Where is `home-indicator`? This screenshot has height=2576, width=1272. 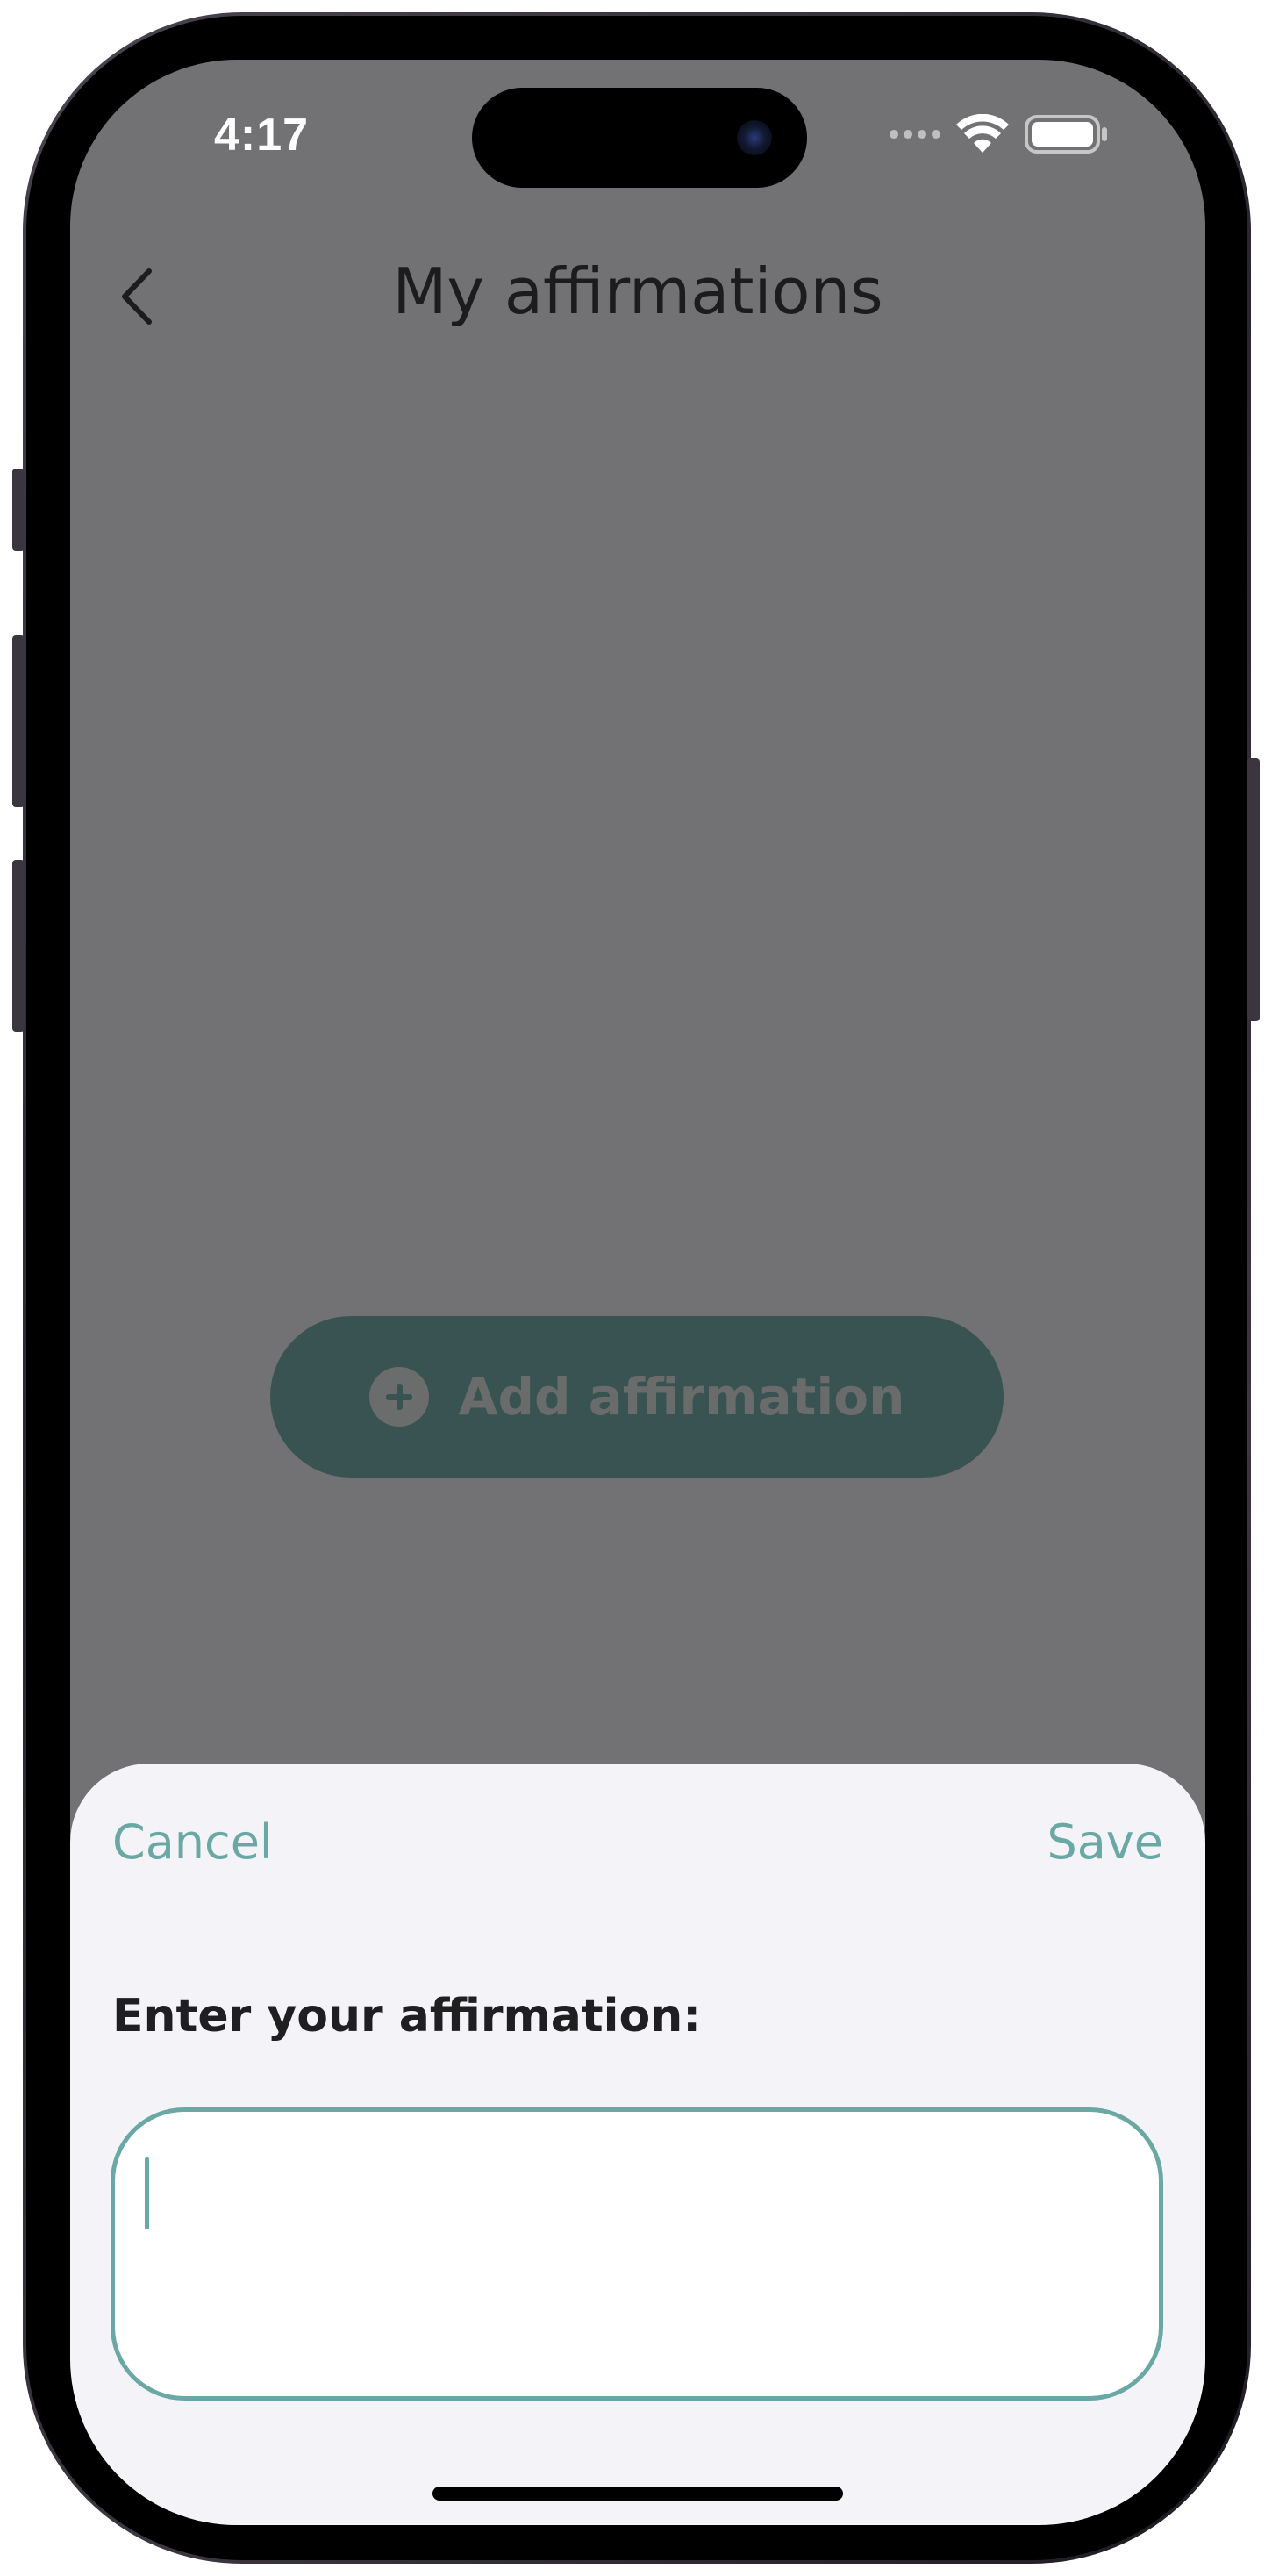 home-indicator is located at coordinates (637, 2494).